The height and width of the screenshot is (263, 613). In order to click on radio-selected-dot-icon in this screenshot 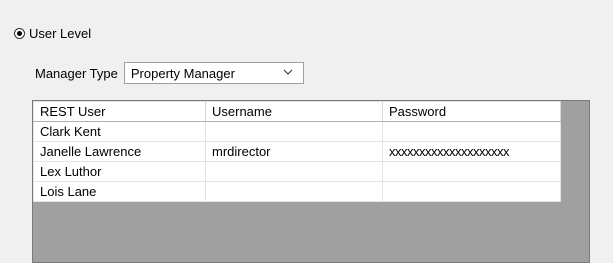, I will do `click(19, 33)`.